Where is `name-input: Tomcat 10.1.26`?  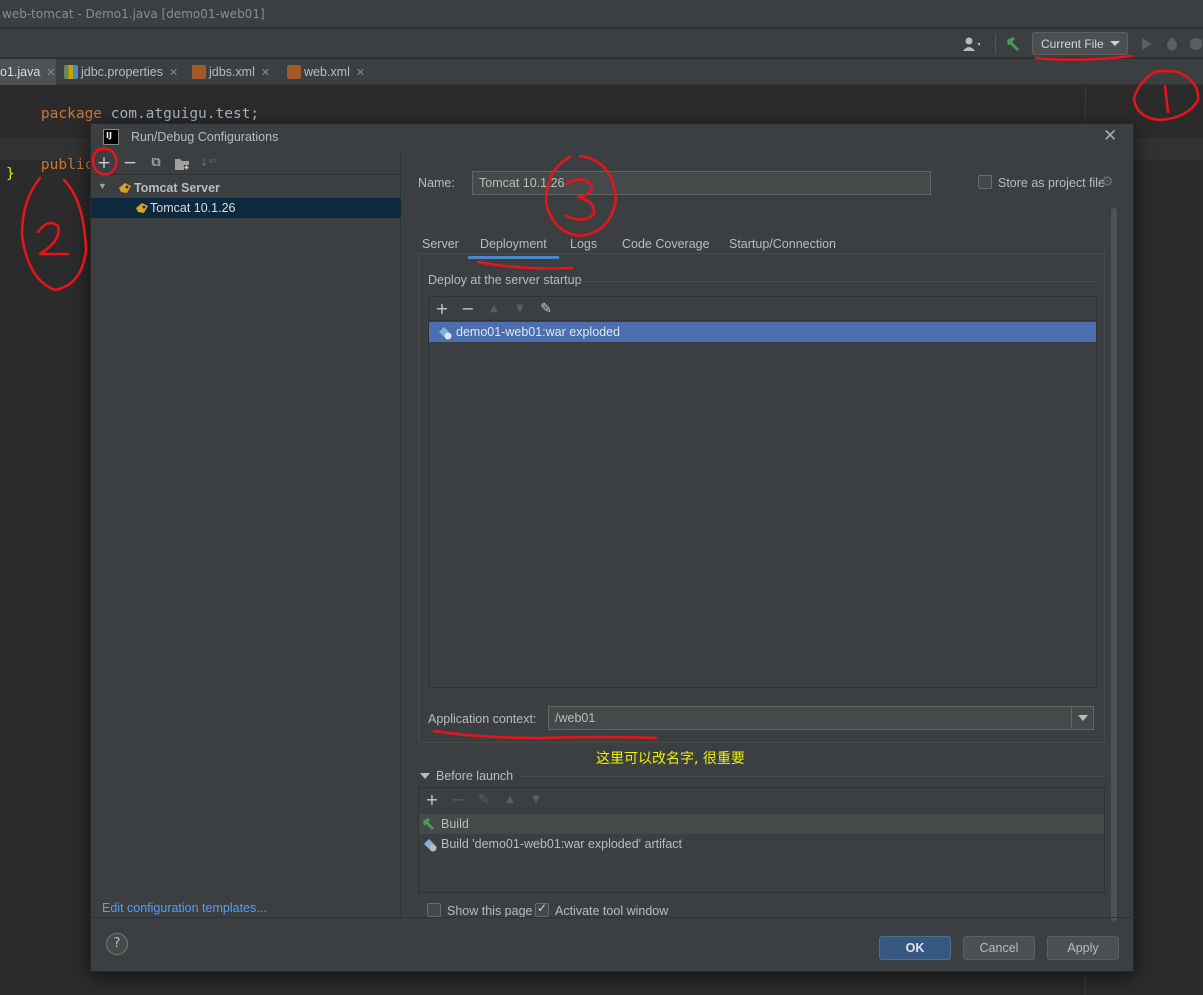 name-input: Tomcat 10.1.26 is located at coordinates (701, 183).